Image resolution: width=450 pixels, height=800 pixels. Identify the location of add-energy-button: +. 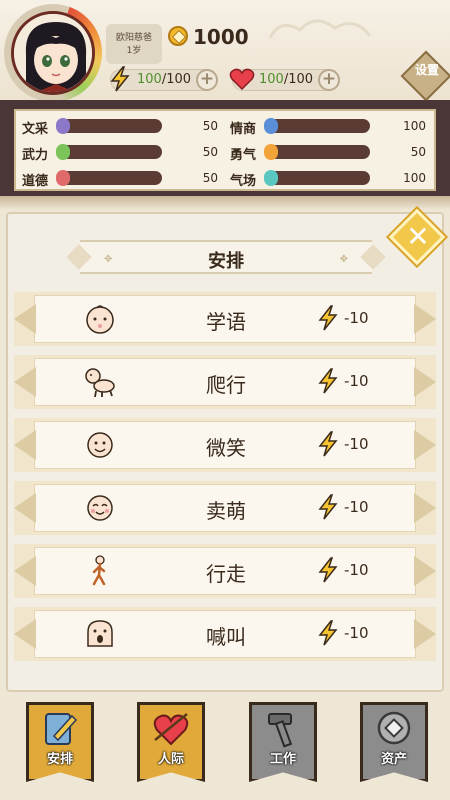
(207, 80).